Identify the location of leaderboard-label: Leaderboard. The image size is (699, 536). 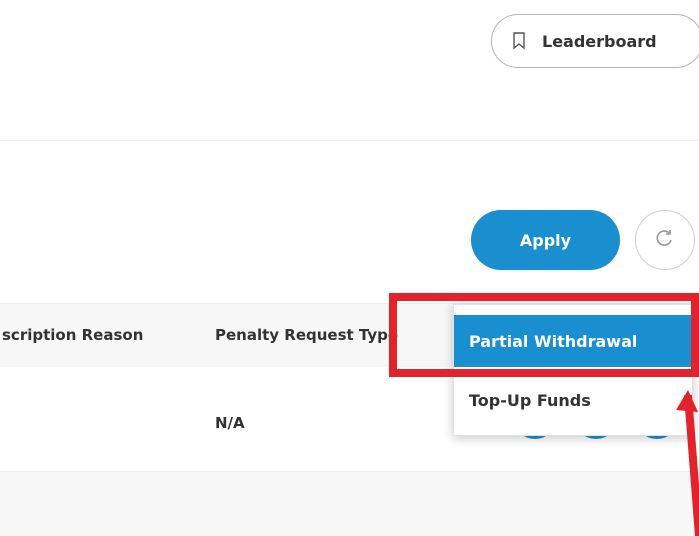
(599, 41).